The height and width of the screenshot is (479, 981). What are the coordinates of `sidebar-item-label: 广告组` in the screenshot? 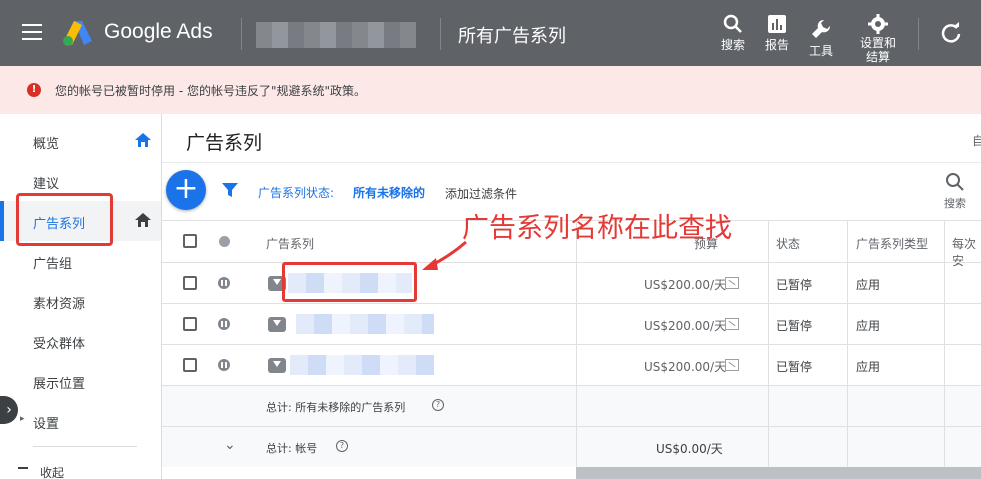 It's located at (53, 264).